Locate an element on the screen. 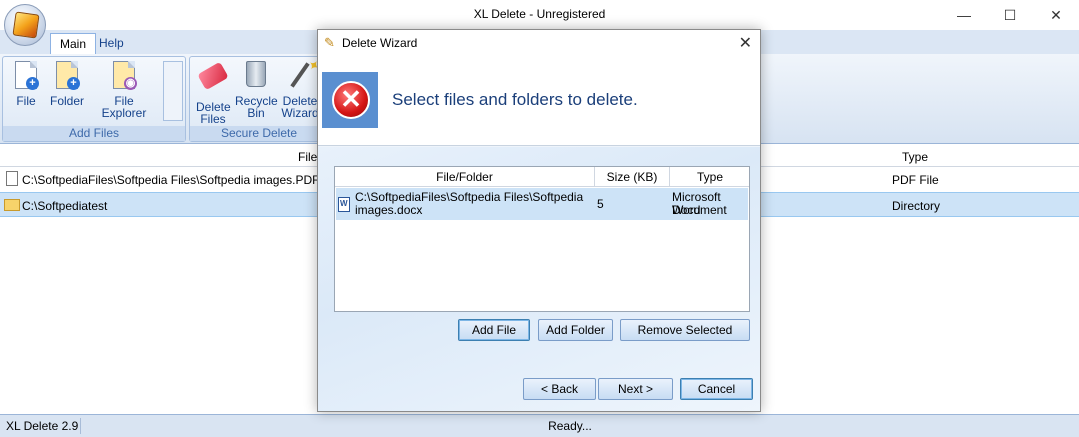 The width and height of the screenshot is (1079, 437). file-explorer-label: File Explorer is located at coordinates (124, 107).